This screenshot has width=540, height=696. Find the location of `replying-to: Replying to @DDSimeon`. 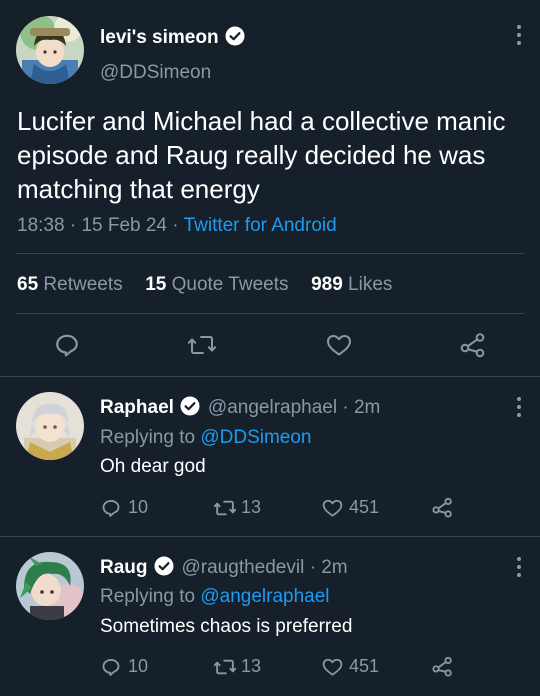

replying-to: Replying to @DDSimeon is located at coordinates (206, 437).